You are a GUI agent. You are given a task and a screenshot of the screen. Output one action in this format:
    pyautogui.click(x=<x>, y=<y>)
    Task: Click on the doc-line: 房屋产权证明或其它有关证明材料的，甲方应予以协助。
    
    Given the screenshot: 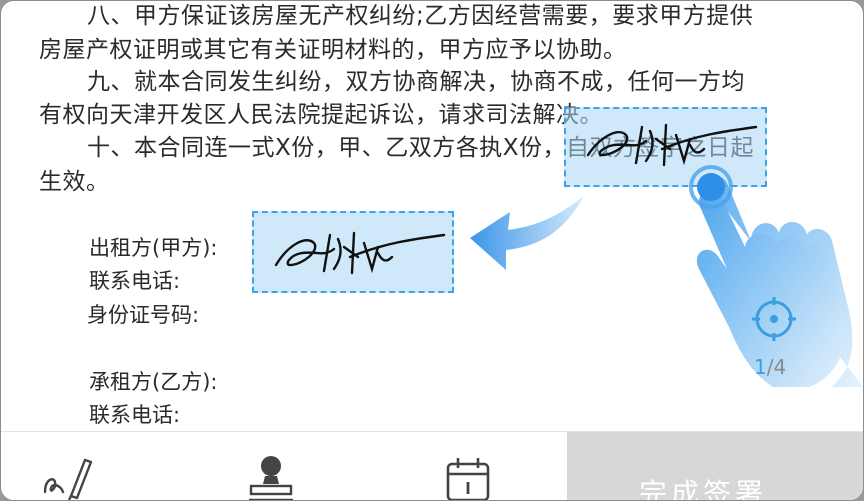 What is the action you would take?
    pyautogui.click(x=333, y=50)
    